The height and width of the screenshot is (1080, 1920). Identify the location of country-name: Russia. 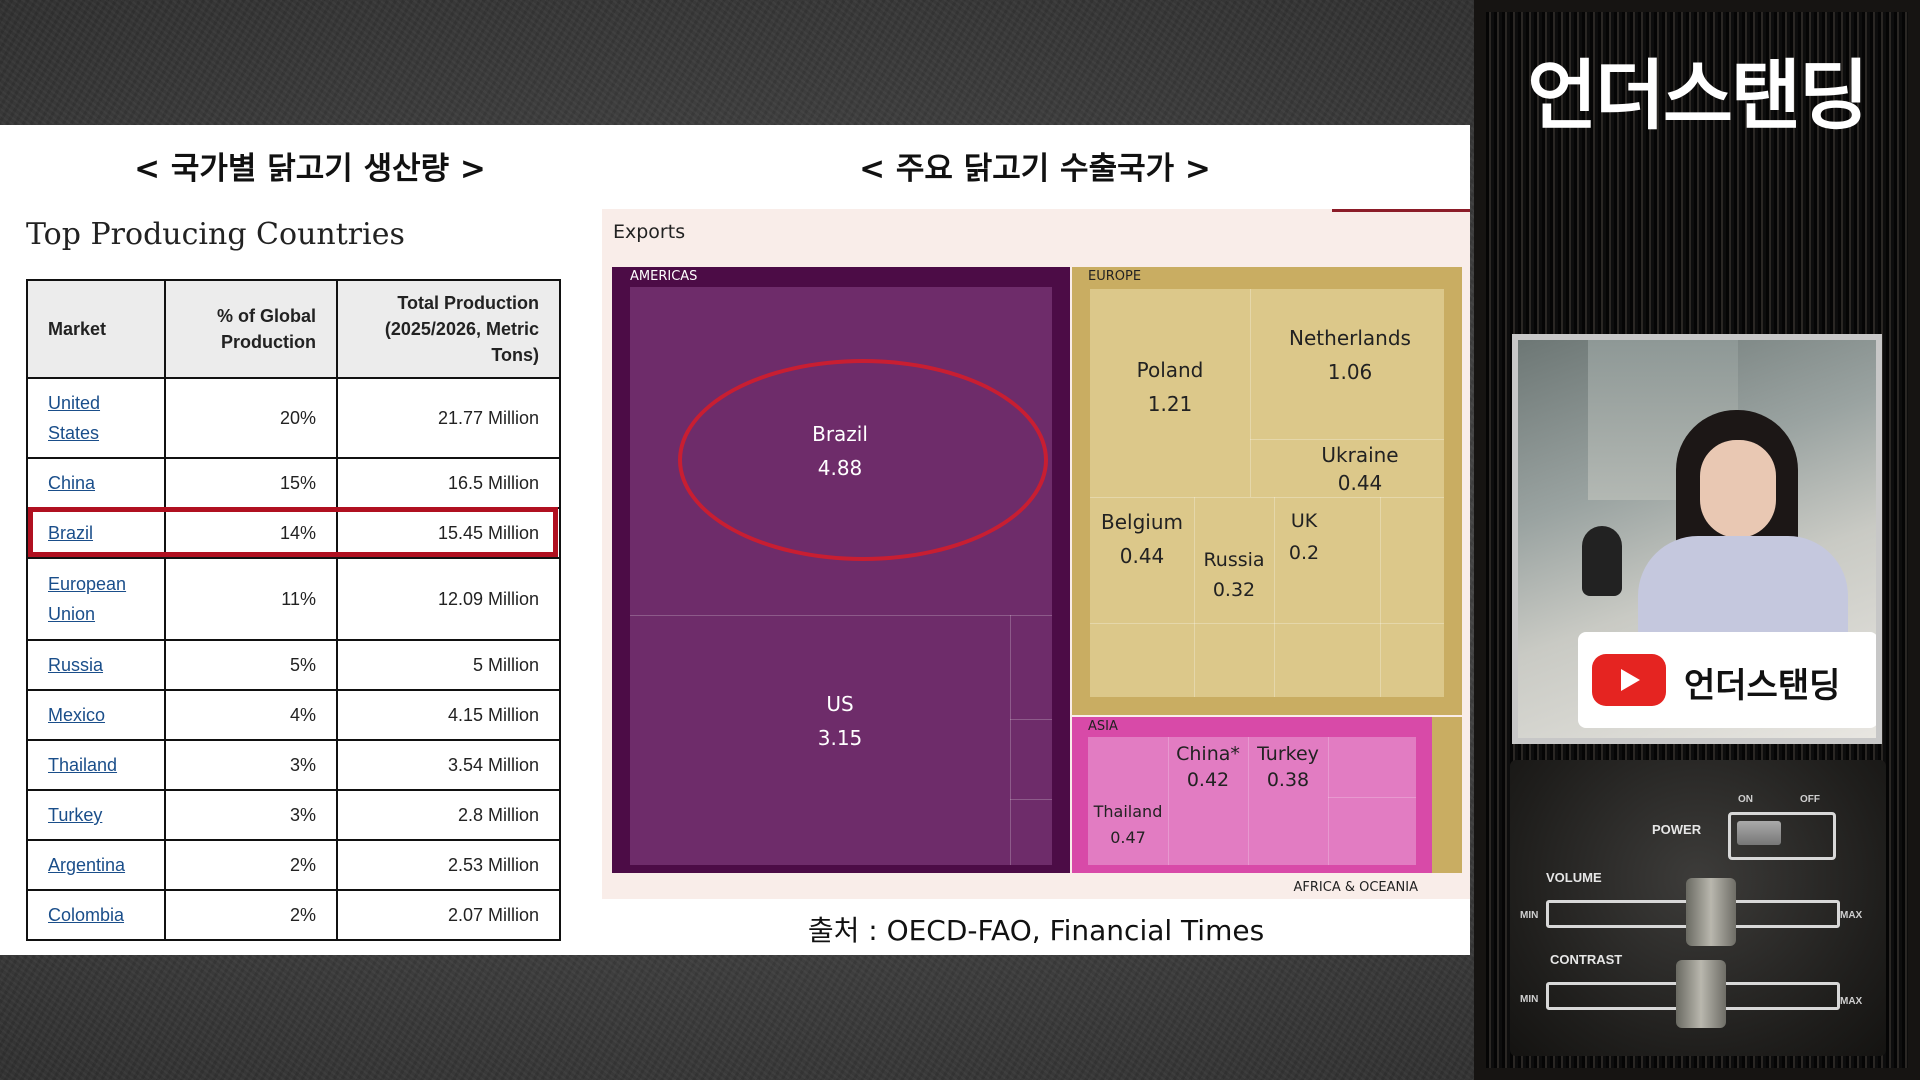
(1234, 560).